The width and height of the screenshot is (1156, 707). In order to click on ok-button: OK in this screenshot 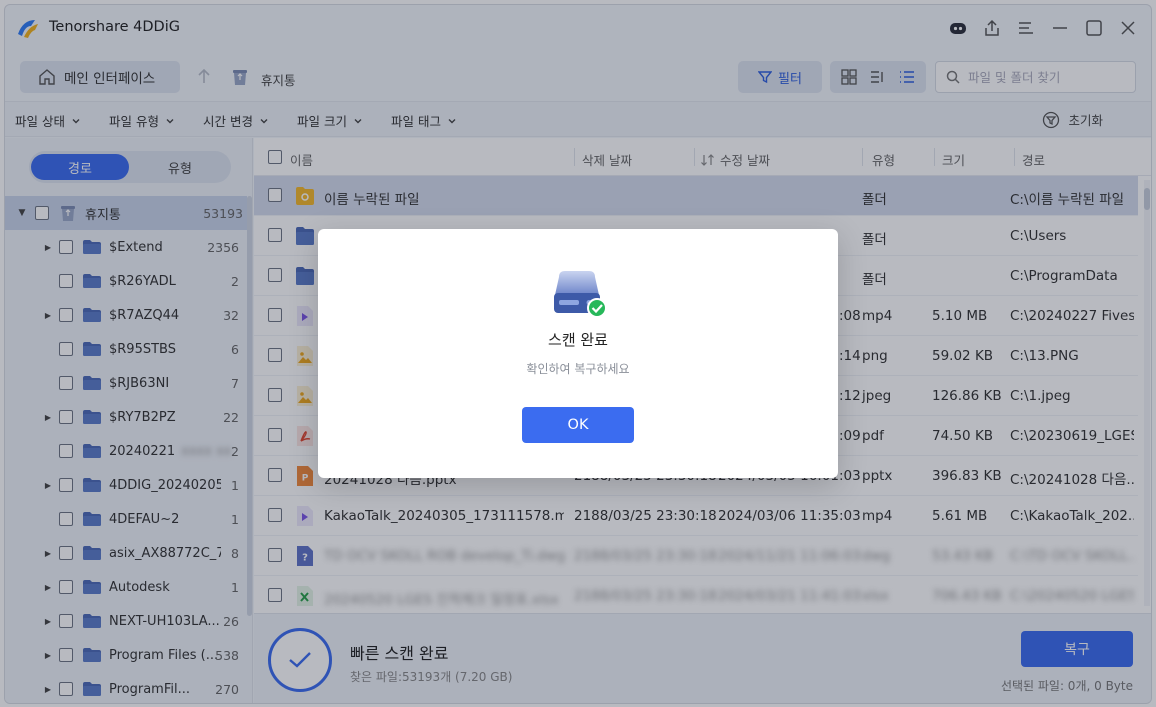, I will do `click(578, 425)`.